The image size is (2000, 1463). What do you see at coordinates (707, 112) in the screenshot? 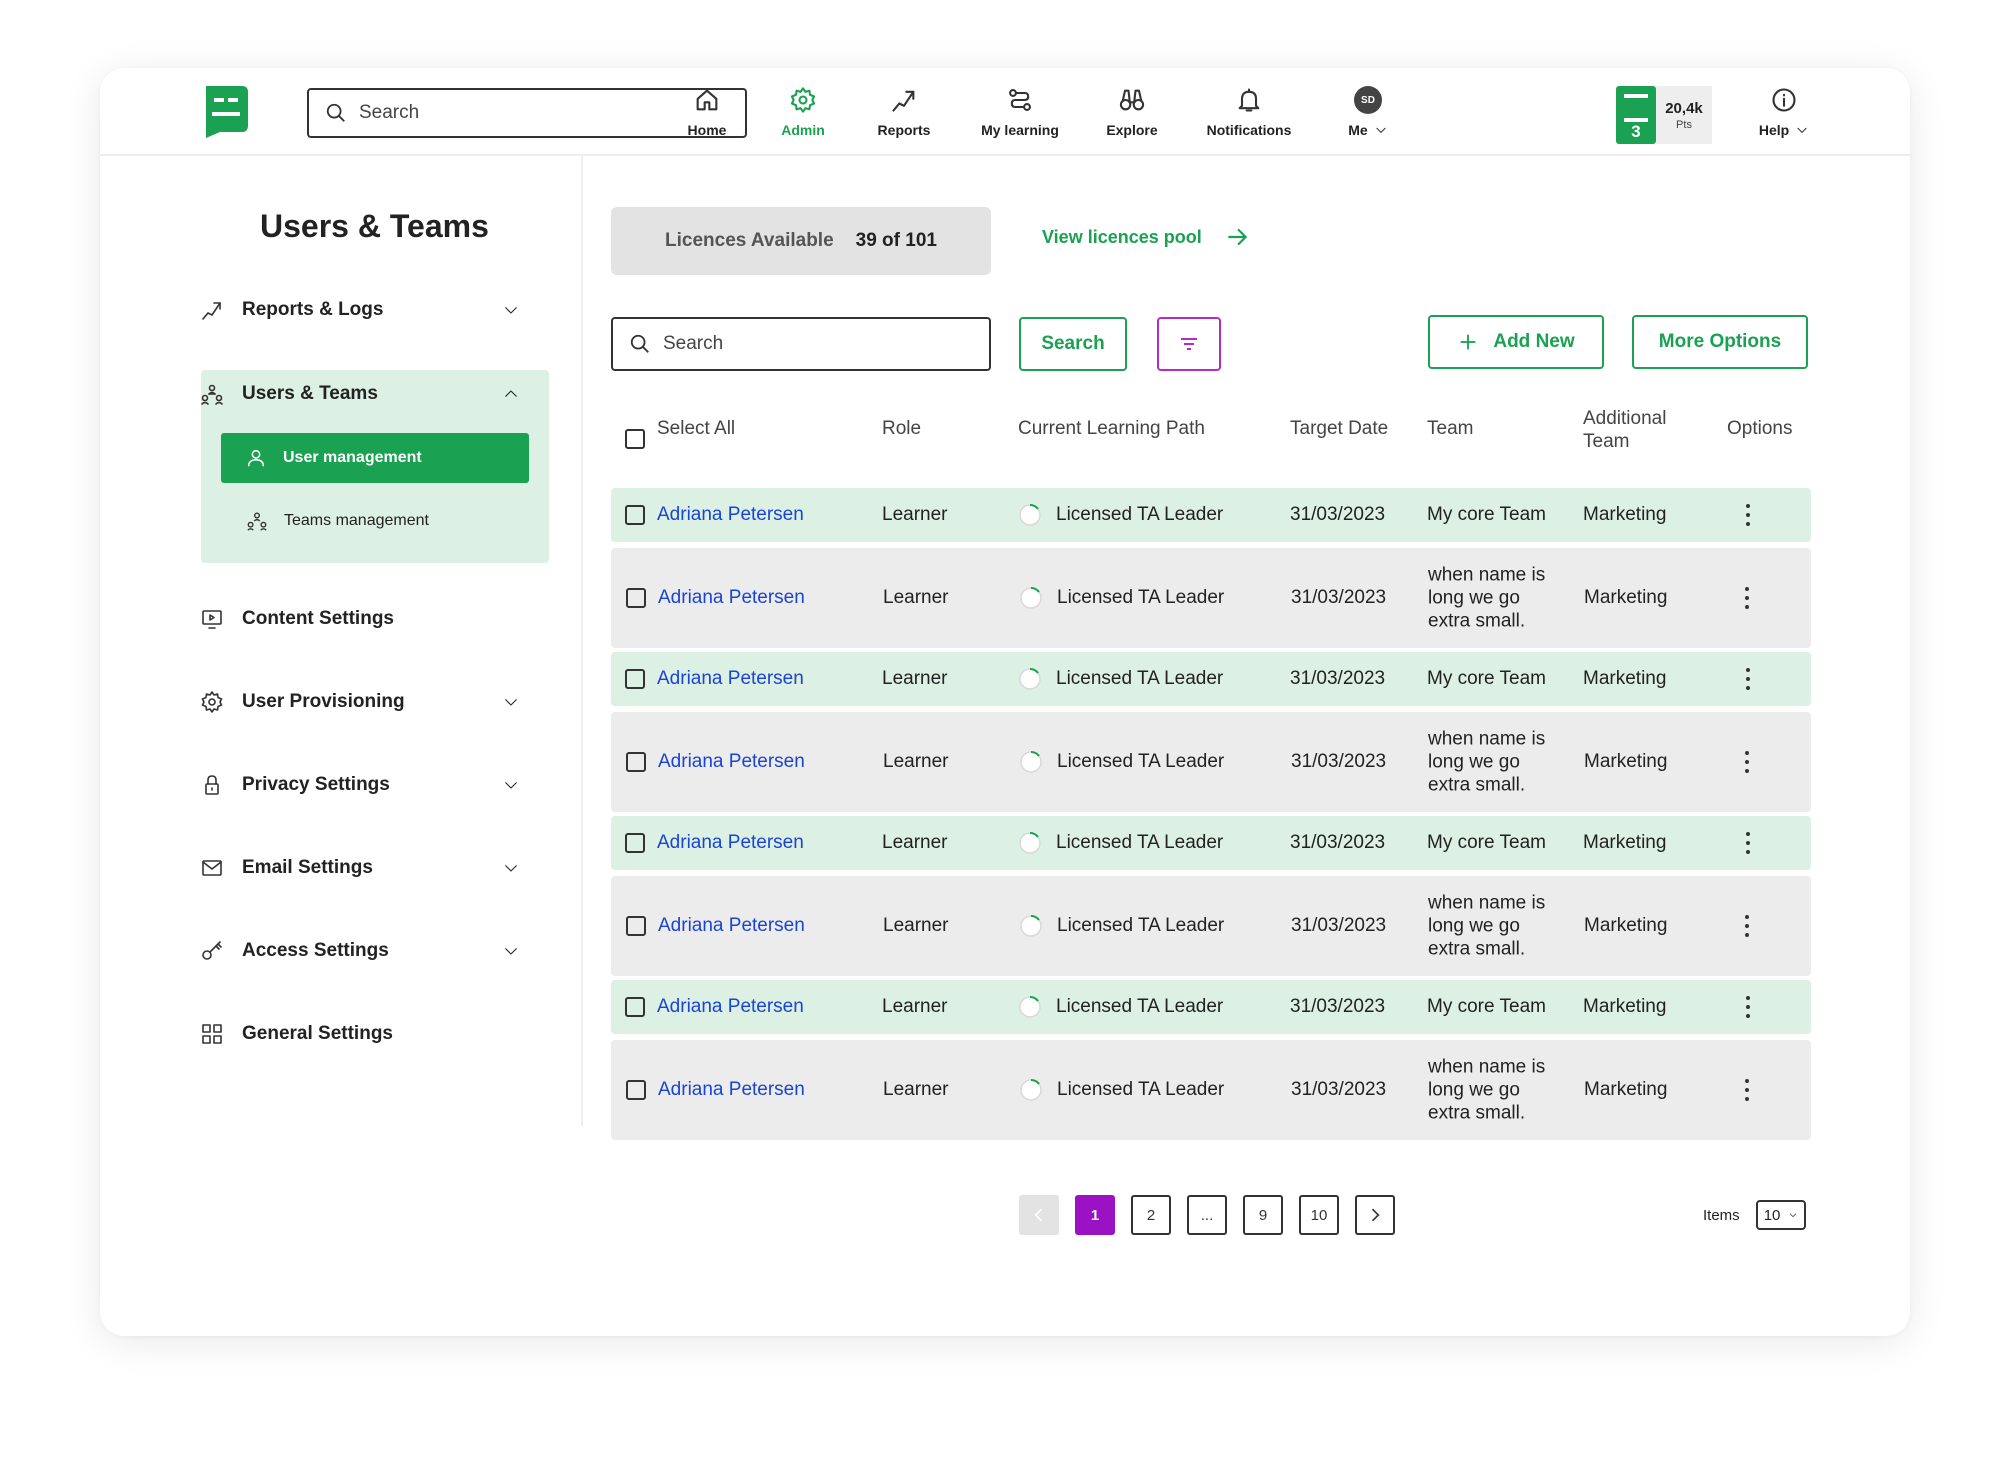
I see `nav-home: Home` at bounding box center [707, 112].